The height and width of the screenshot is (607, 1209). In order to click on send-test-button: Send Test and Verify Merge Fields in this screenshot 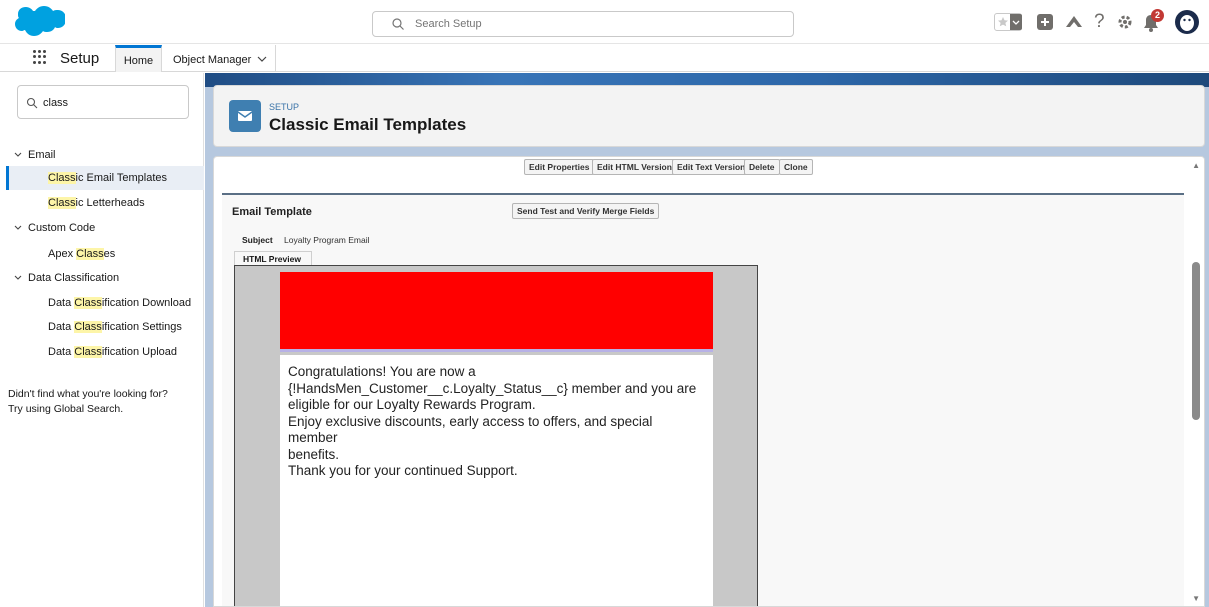, I will do `click(586, 211)`.